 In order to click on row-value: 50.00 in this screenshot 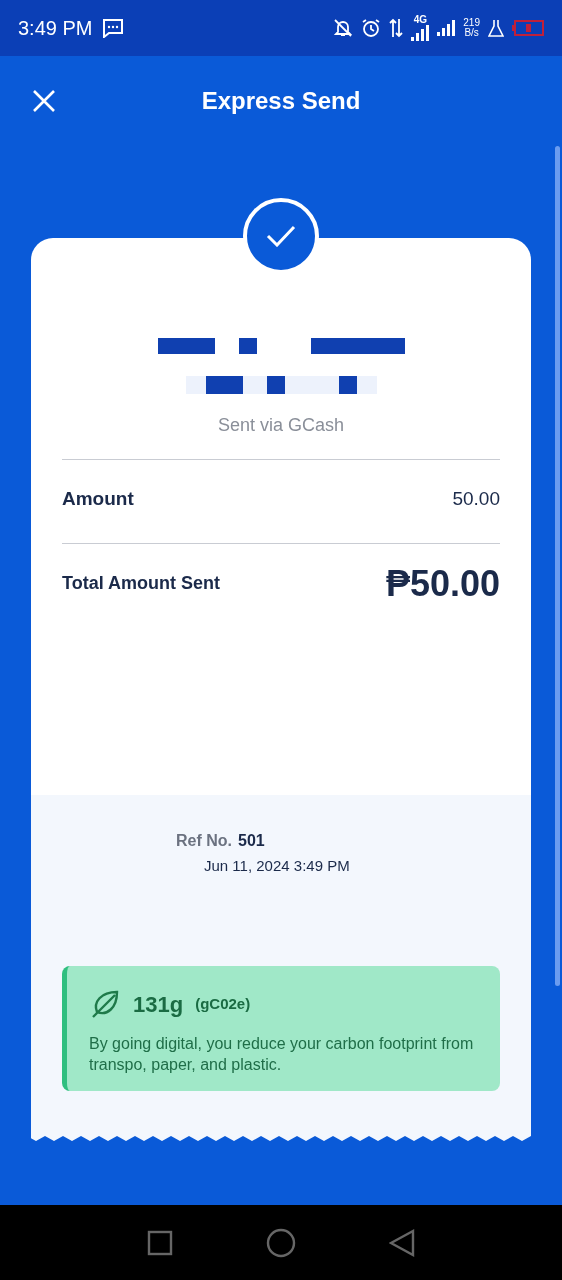, I will do `click(476, 499)`.